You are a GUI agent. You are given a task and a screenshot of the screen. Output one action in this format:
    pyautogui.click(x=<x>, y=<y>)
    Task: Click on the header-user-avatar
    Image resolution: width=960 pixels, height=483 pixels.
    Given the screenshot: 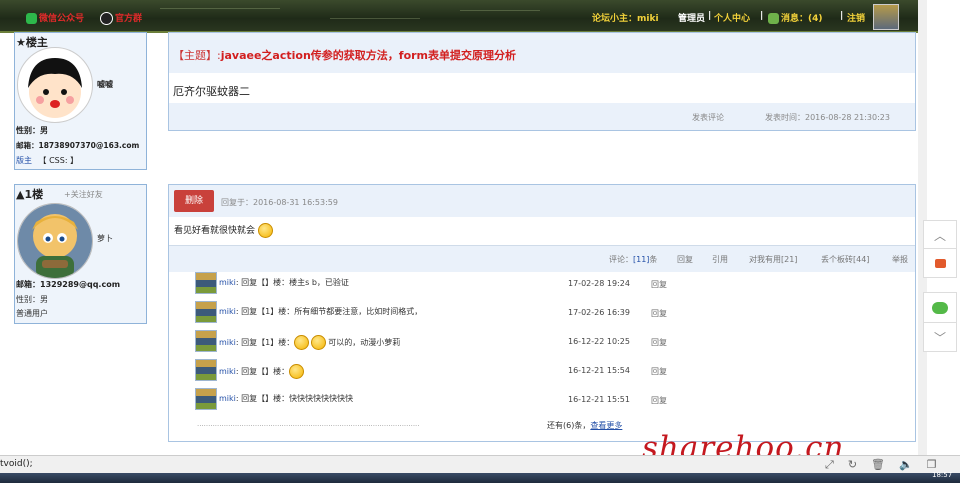 What is the action you would take?
    pyautogui.click(x=886, y=17)
    